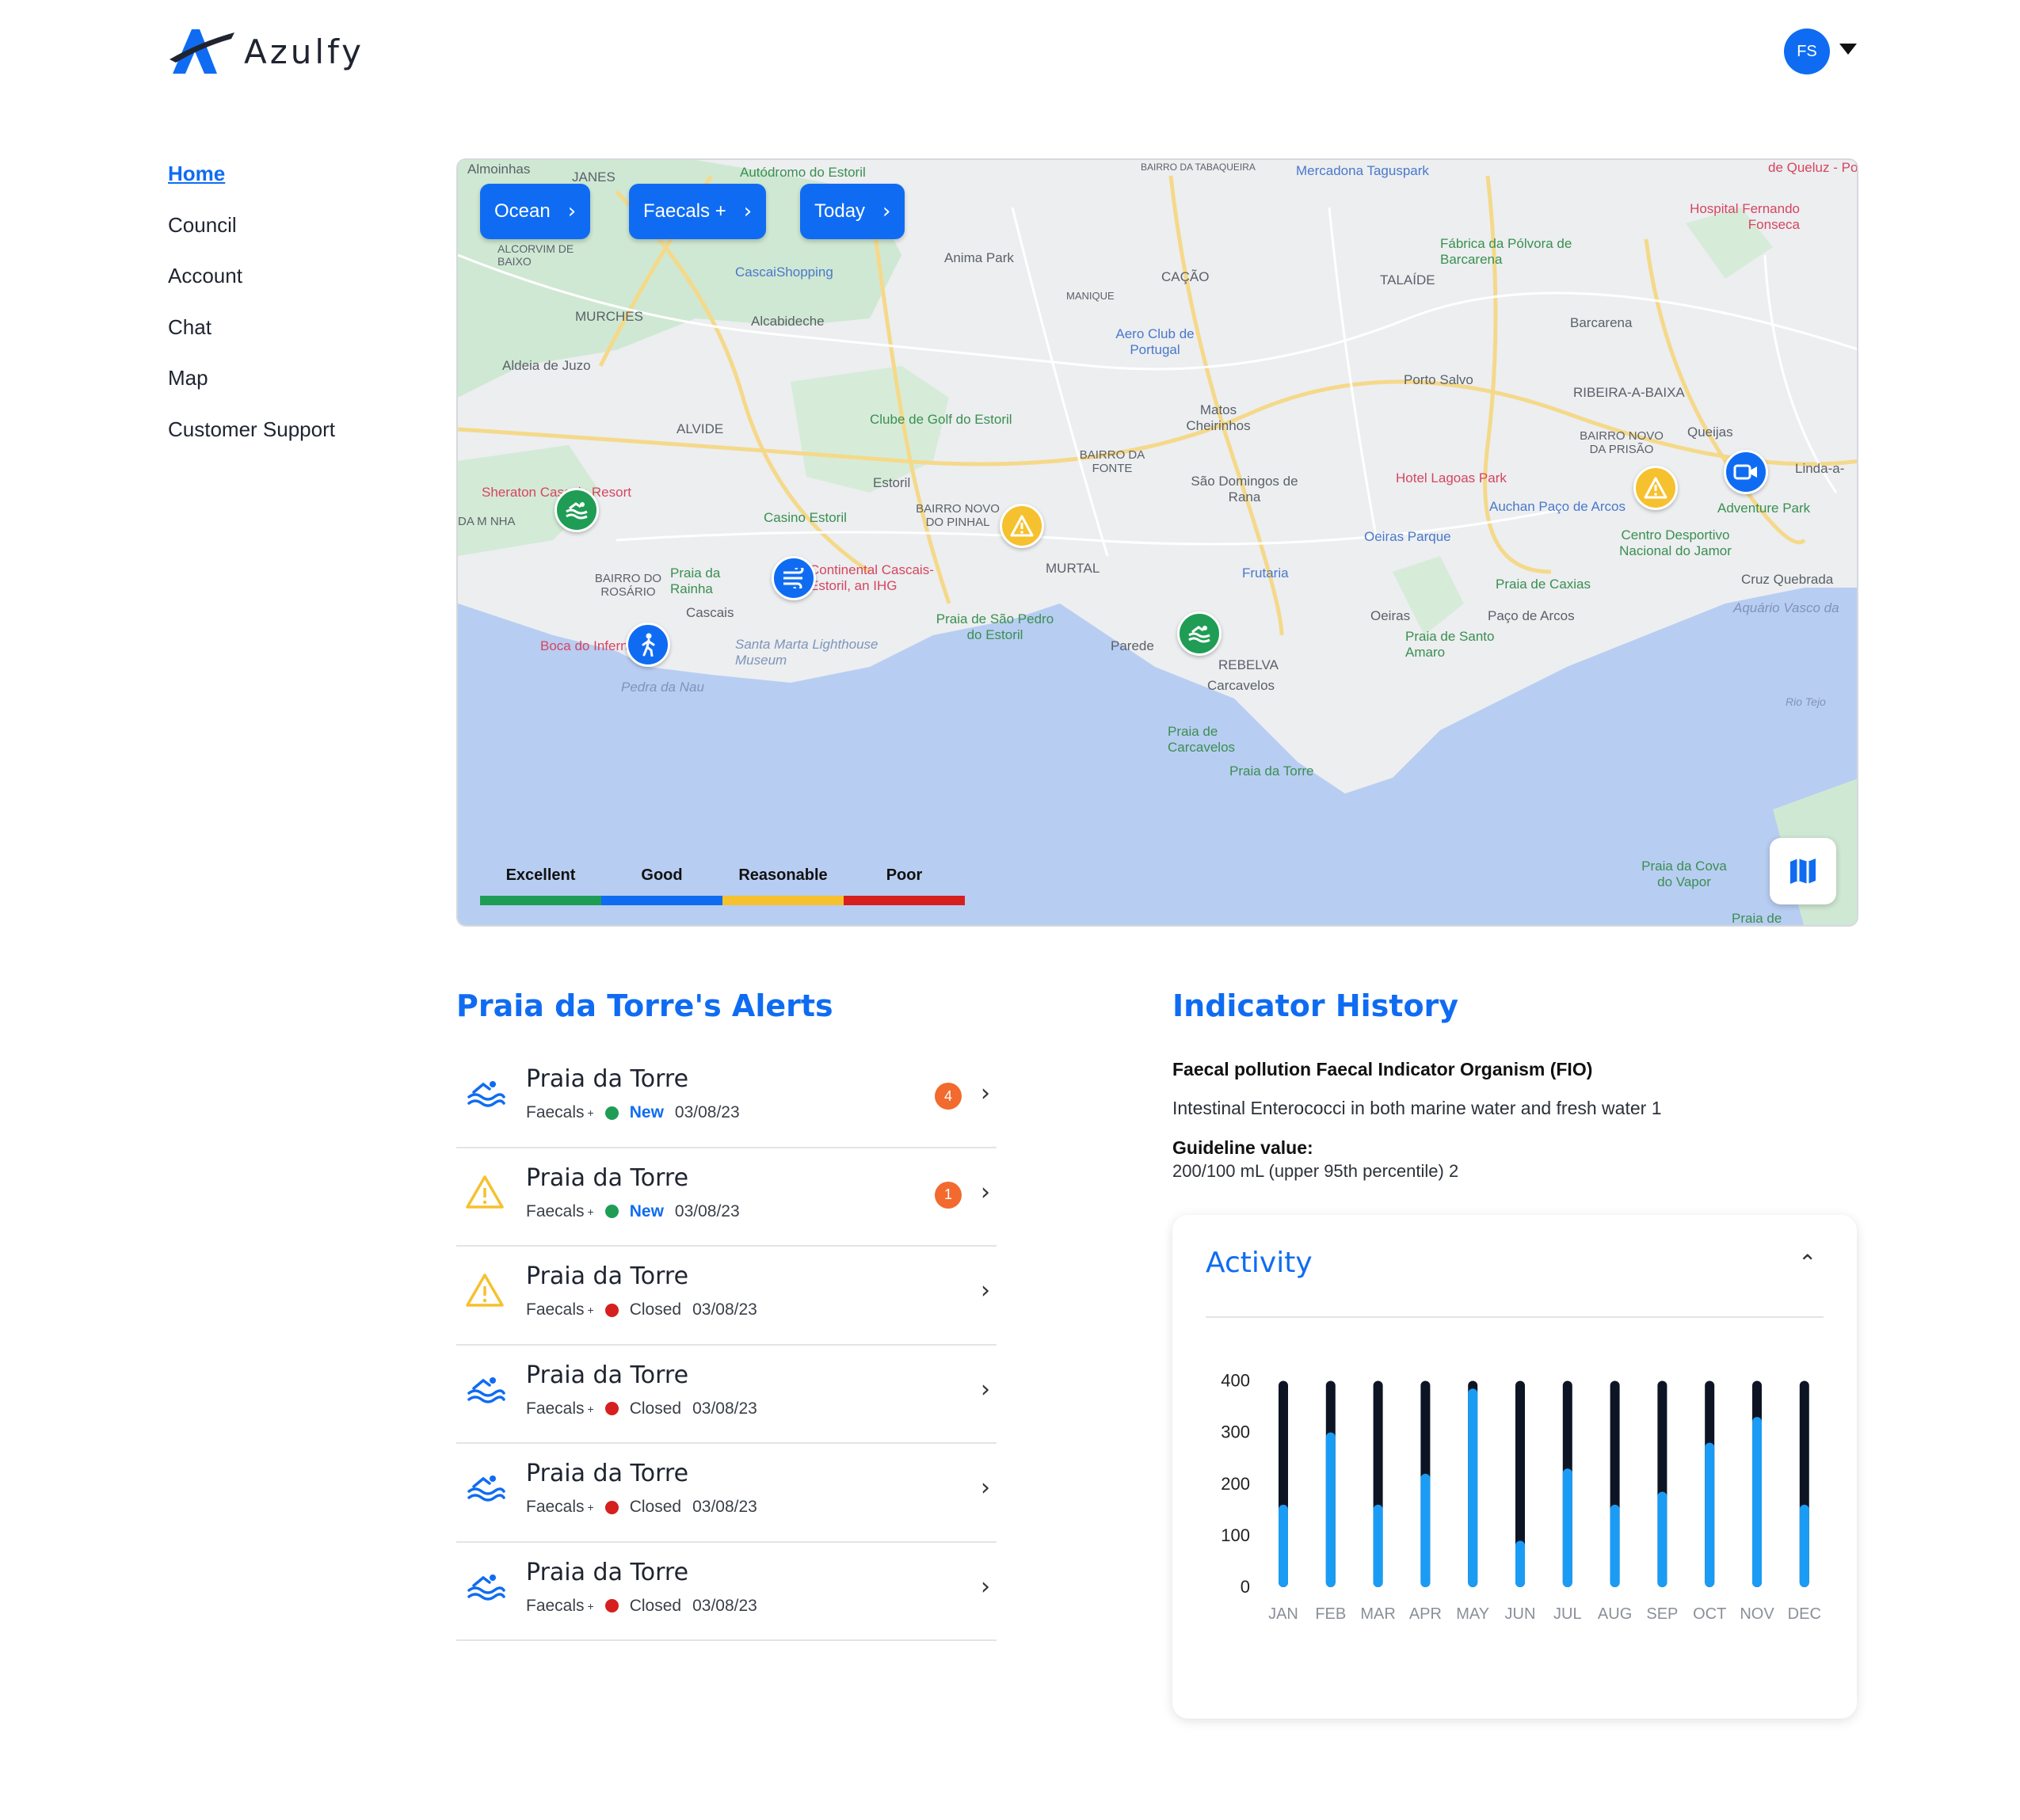 The width and height of the screenshot is (2020, 1820). What do you see at coordinates (1709, 1614) in the screenshot?
I see `x-tick-label: OCT` at bounding box center [1709, 1614].